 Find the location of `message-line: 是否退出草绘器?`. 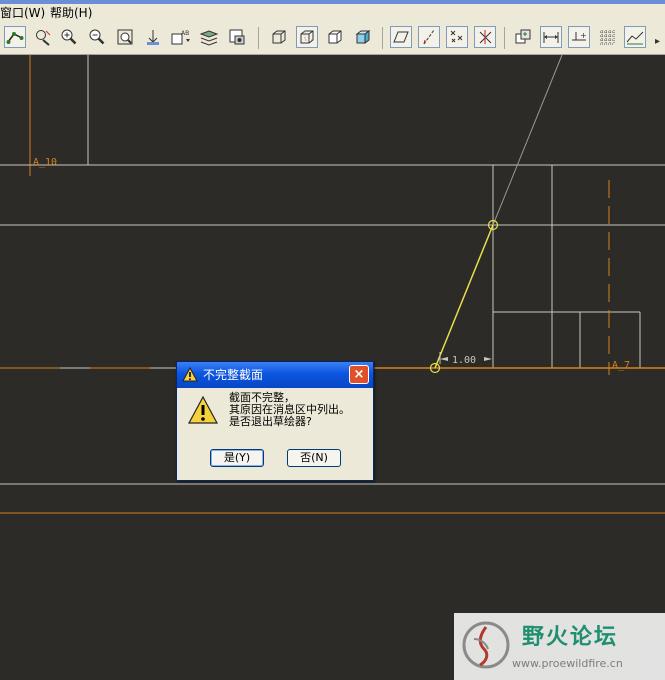

message-line: 是否退出草绘器? is located at coordinates (270, 421).